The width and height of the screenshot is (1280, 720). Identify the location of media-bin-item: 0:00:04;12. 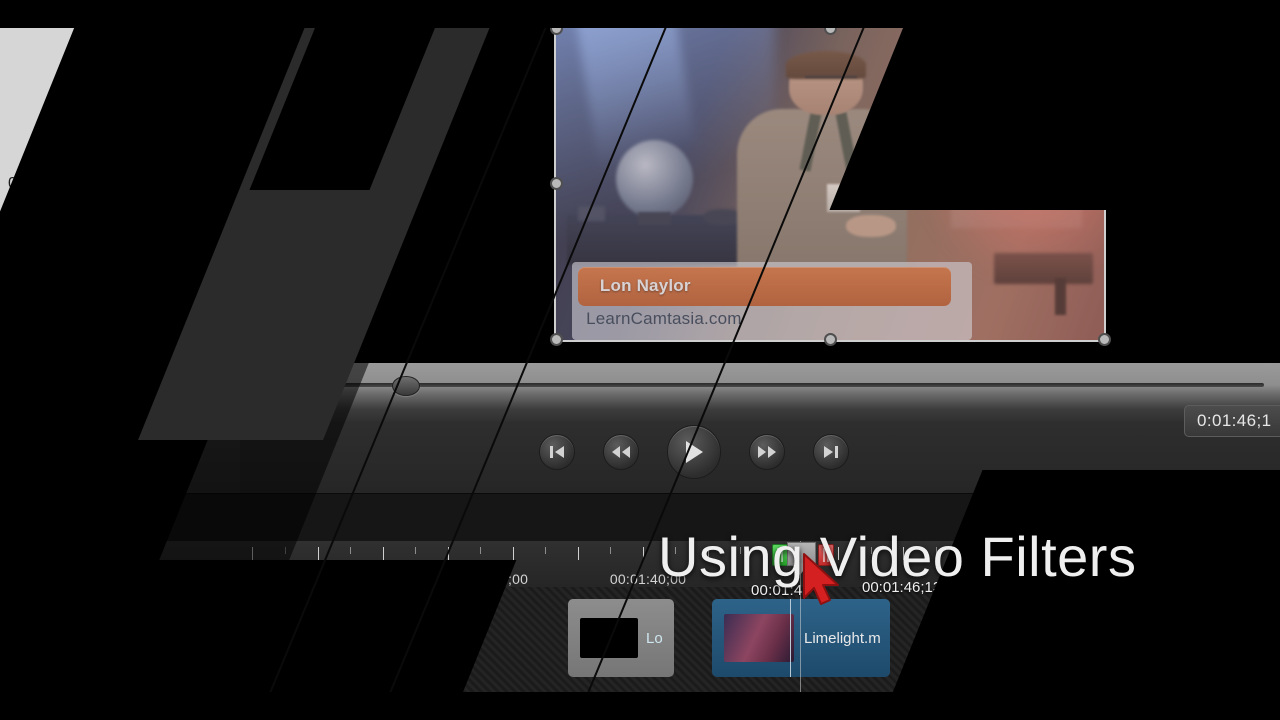
(106, 222).